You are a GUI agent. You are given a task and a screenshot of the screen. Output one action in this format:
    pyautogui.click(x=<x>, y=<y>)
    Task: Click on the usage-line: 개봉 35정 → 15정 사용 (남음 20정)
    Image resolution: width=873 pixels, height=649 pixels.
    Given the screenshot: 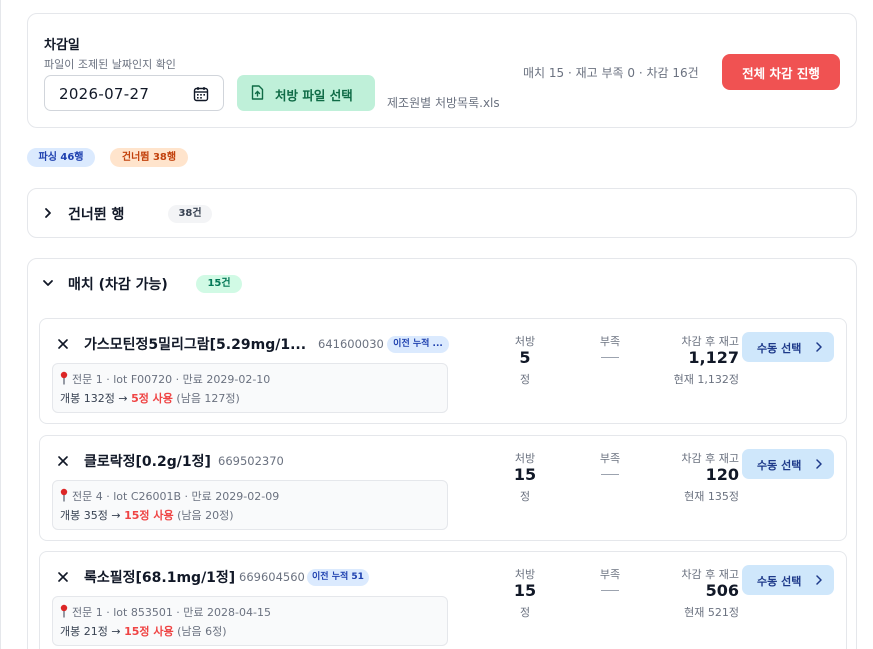 What is the action you would take?
    pyautogui.click(x=147, y=515)
    